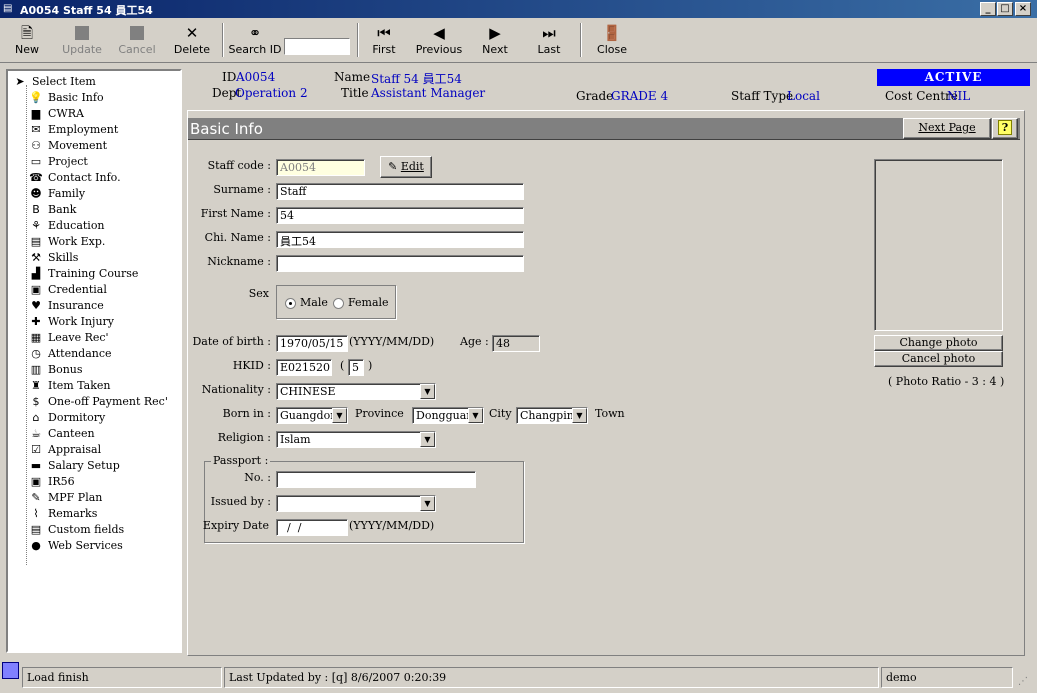 Image resolution: width=1037 pixels, height=693 pixels. I want to click on nickname-field, so click(400, 263).